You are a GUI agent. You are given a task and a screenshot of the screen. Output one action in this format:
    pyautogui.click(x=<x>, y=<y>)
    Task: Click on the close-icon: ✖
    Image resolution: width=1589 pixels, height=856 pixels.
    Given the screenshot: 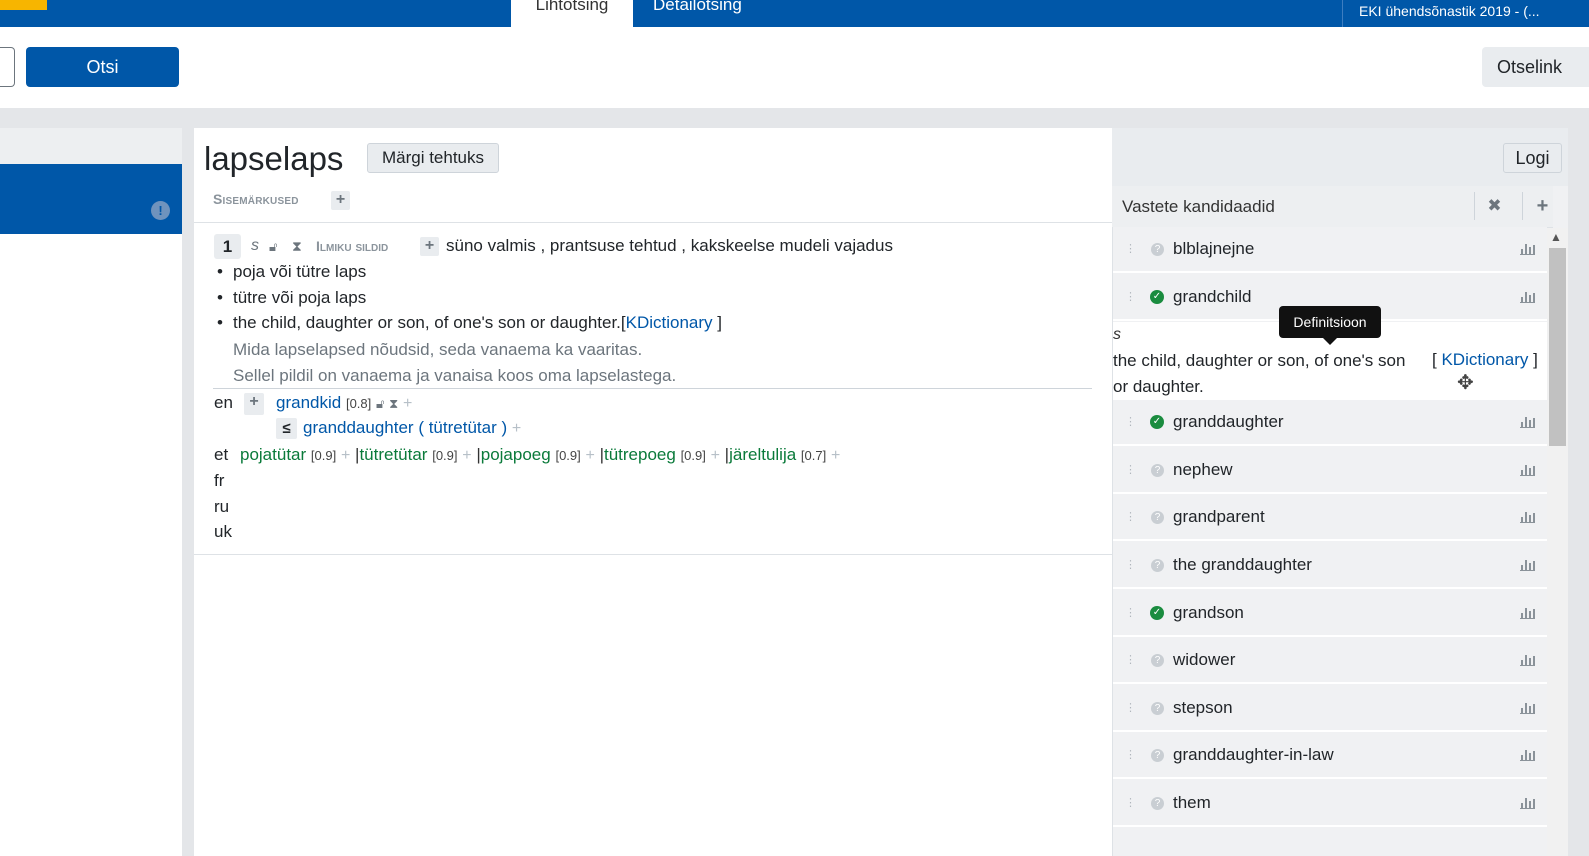 What is the action you would take?
    pyautogui.click(x=1494, y=206)
    